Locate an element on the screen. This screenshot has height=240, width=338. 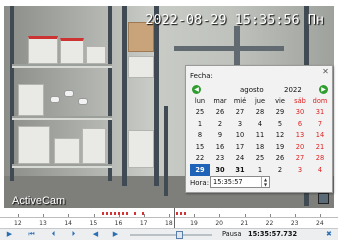
calendar-day: 19 is located at coordinates (280, 147).